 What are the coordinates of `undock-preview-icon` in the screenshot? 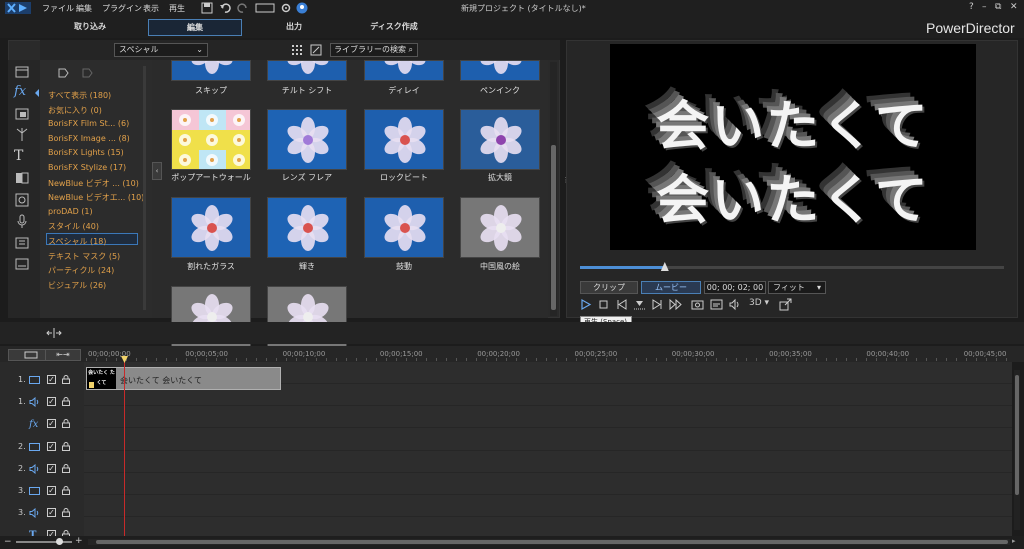 It's located at (785, 304).